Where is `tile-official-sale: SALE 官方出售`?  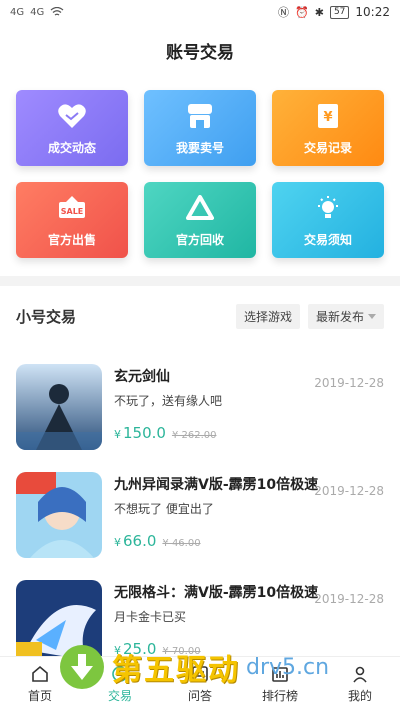 tile-official-sale: SALE 官方出售 is located at coordinates (72, 220).